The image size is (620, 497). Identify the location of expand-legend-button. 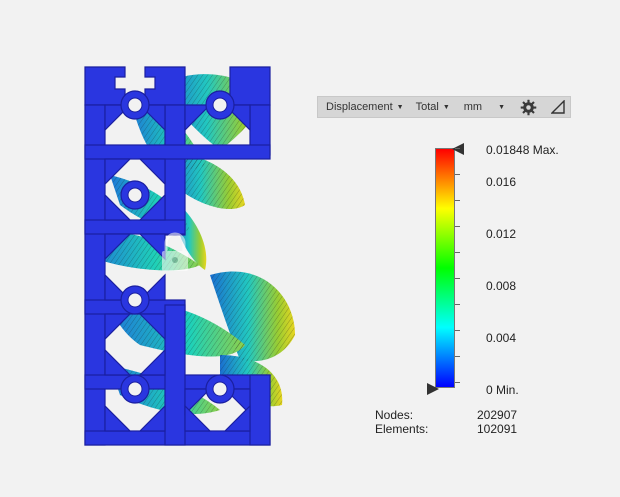
(558, 107).